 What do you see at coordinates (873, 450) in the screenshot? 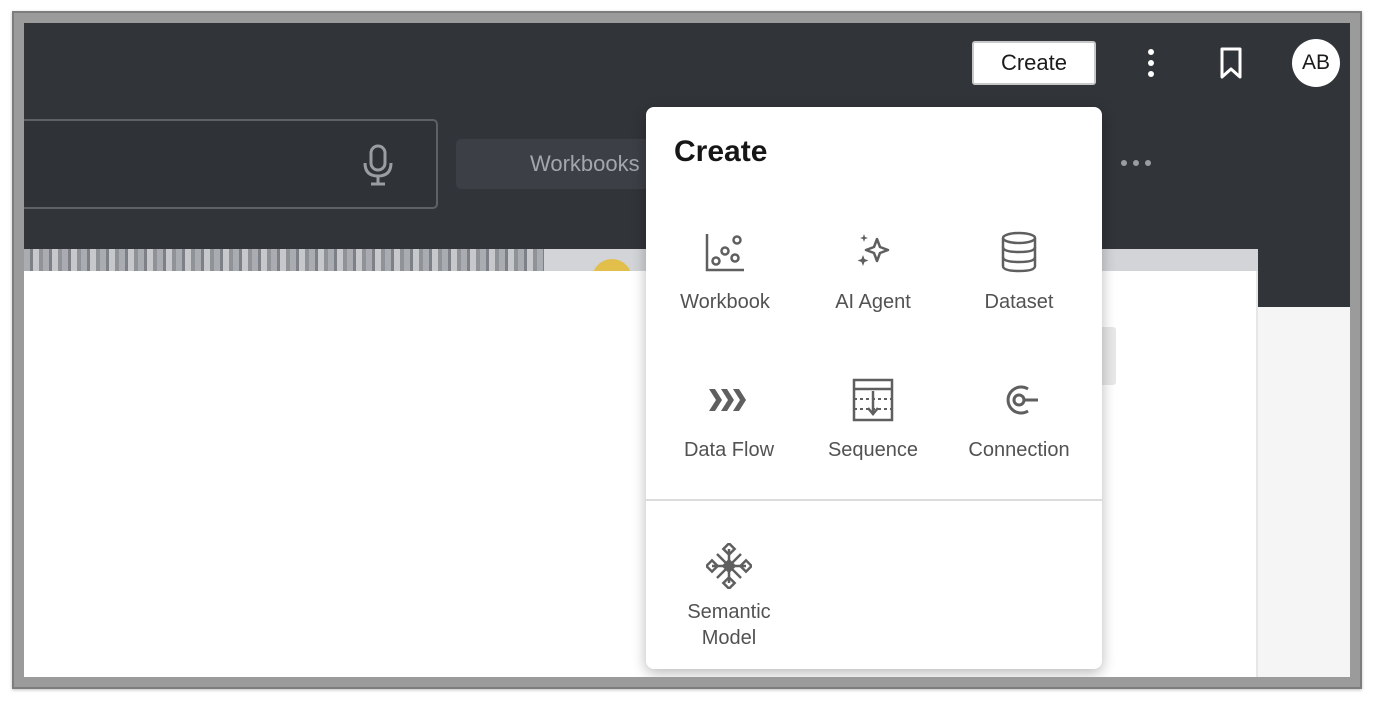
I see `create-item-label: Sequence` at bounding box center [873, 450].